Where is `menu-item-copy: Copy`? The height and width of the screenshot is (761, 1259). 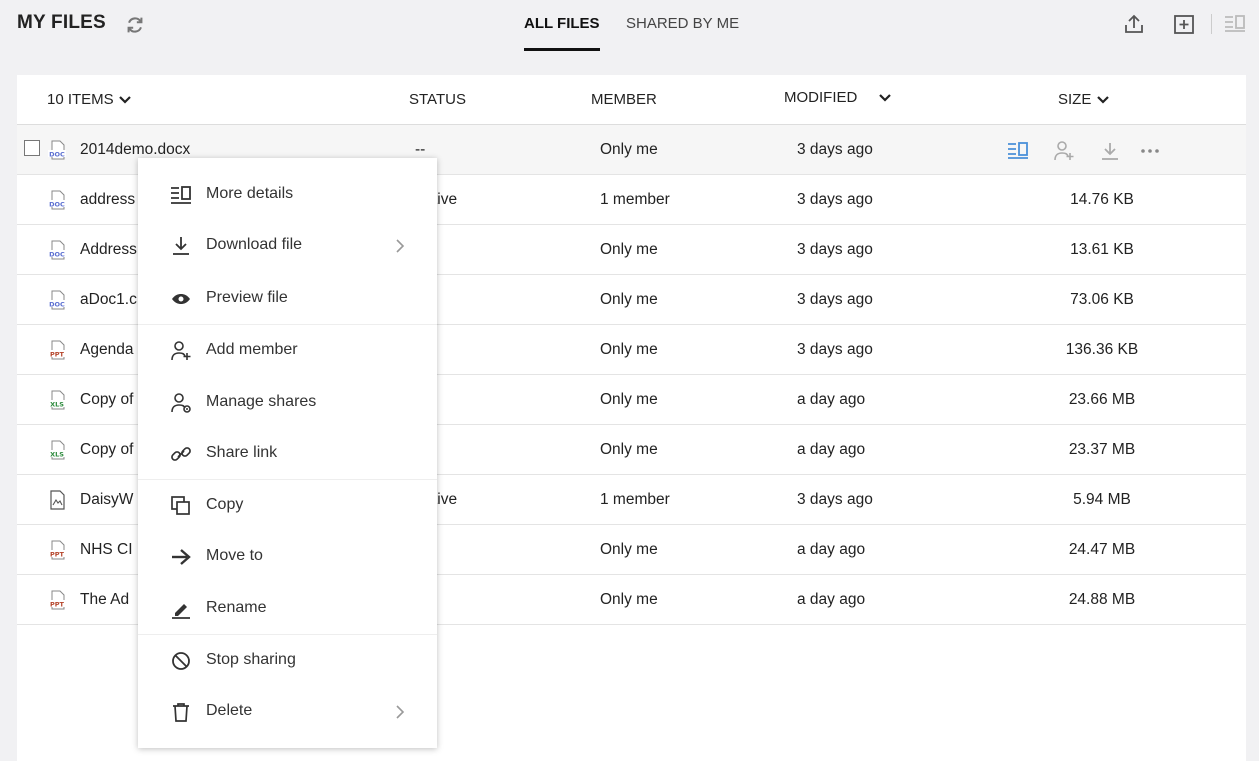
menu-item-copy: Copy is located at coordinates (287, 506).